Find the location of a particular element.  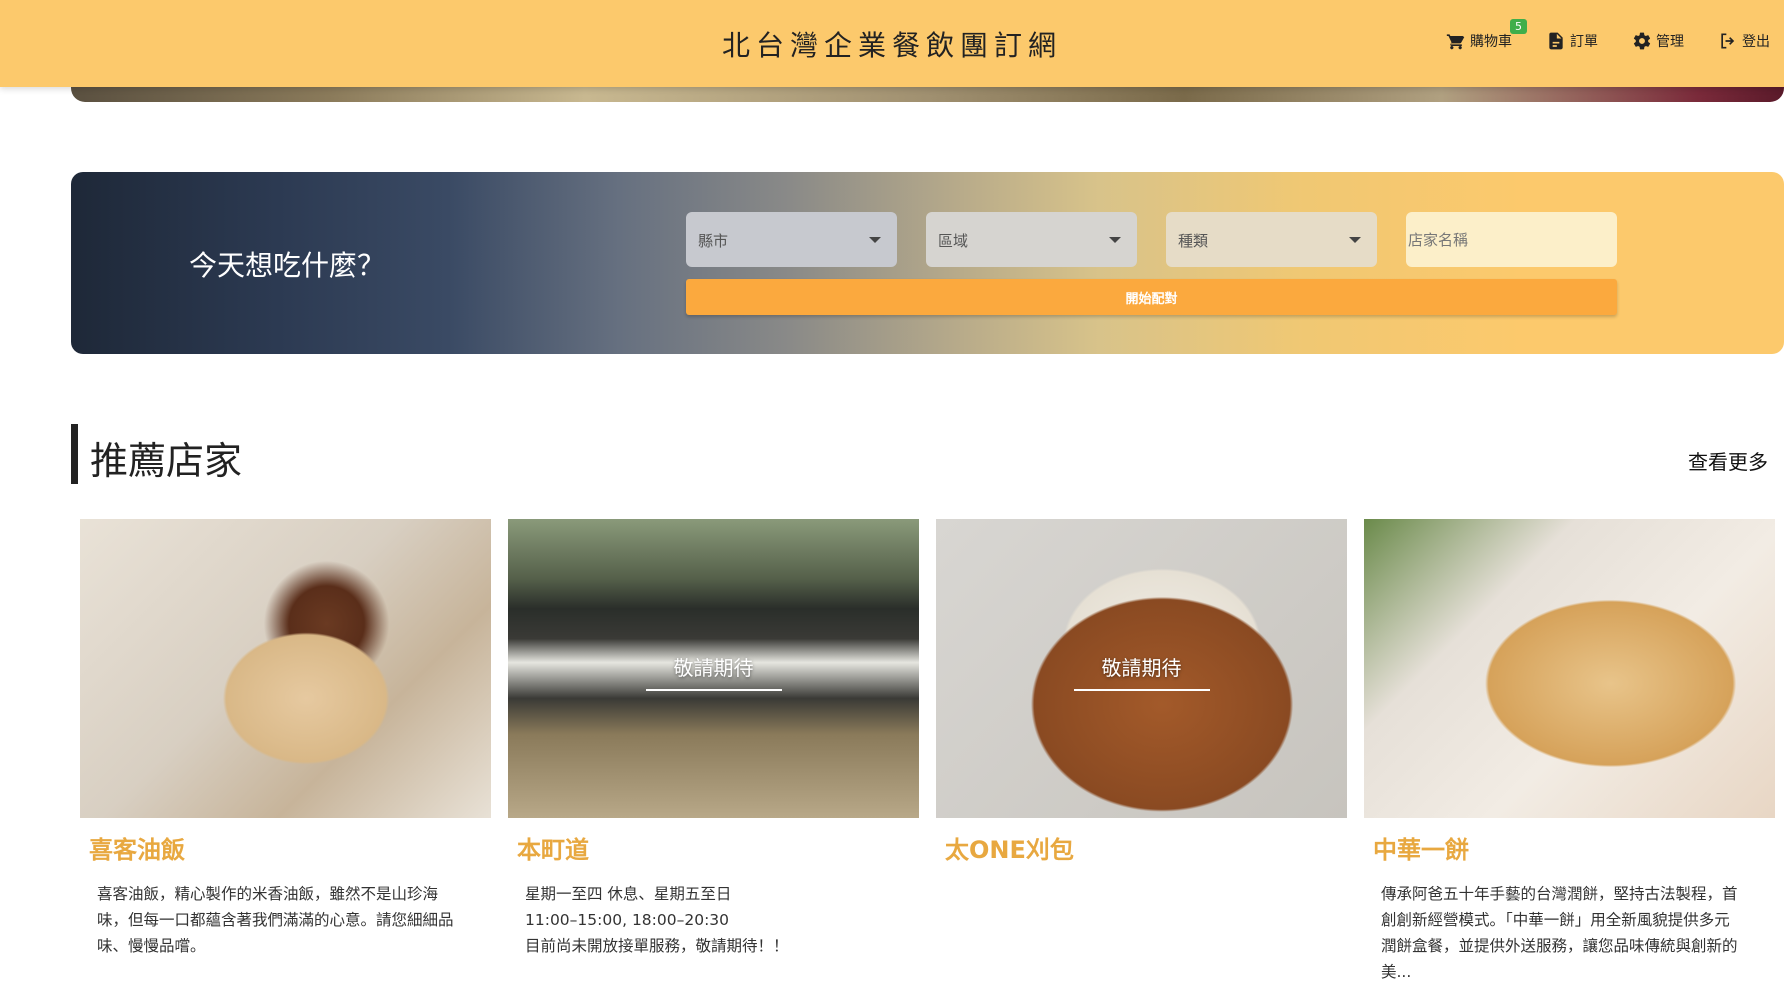

category-select: 種類 is located at coordinates (1271, 239).